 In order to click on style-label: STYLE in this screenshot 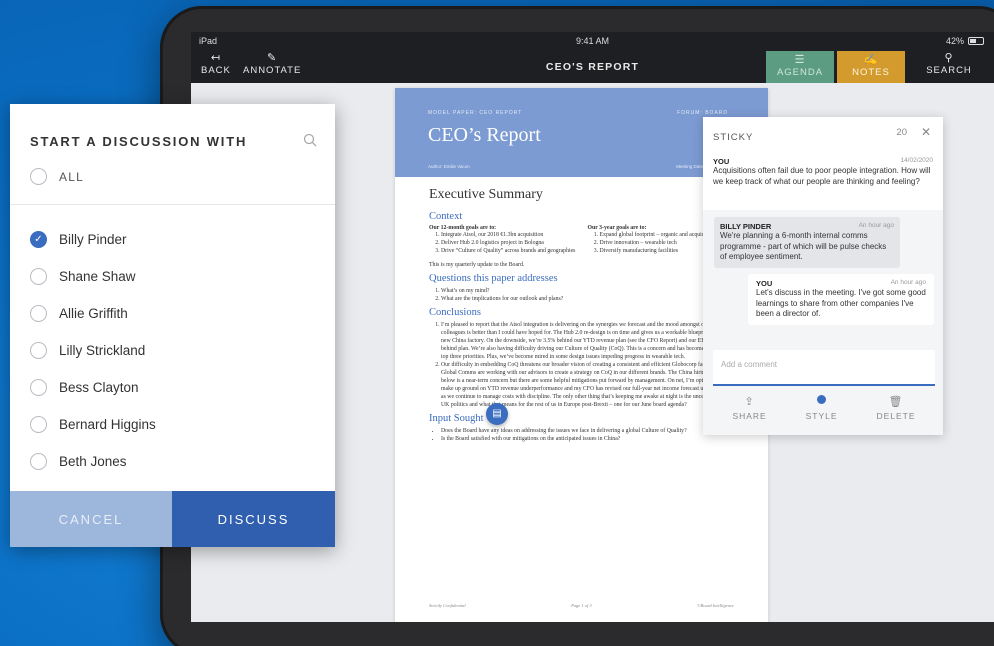, I will do `click(821, 416)`.